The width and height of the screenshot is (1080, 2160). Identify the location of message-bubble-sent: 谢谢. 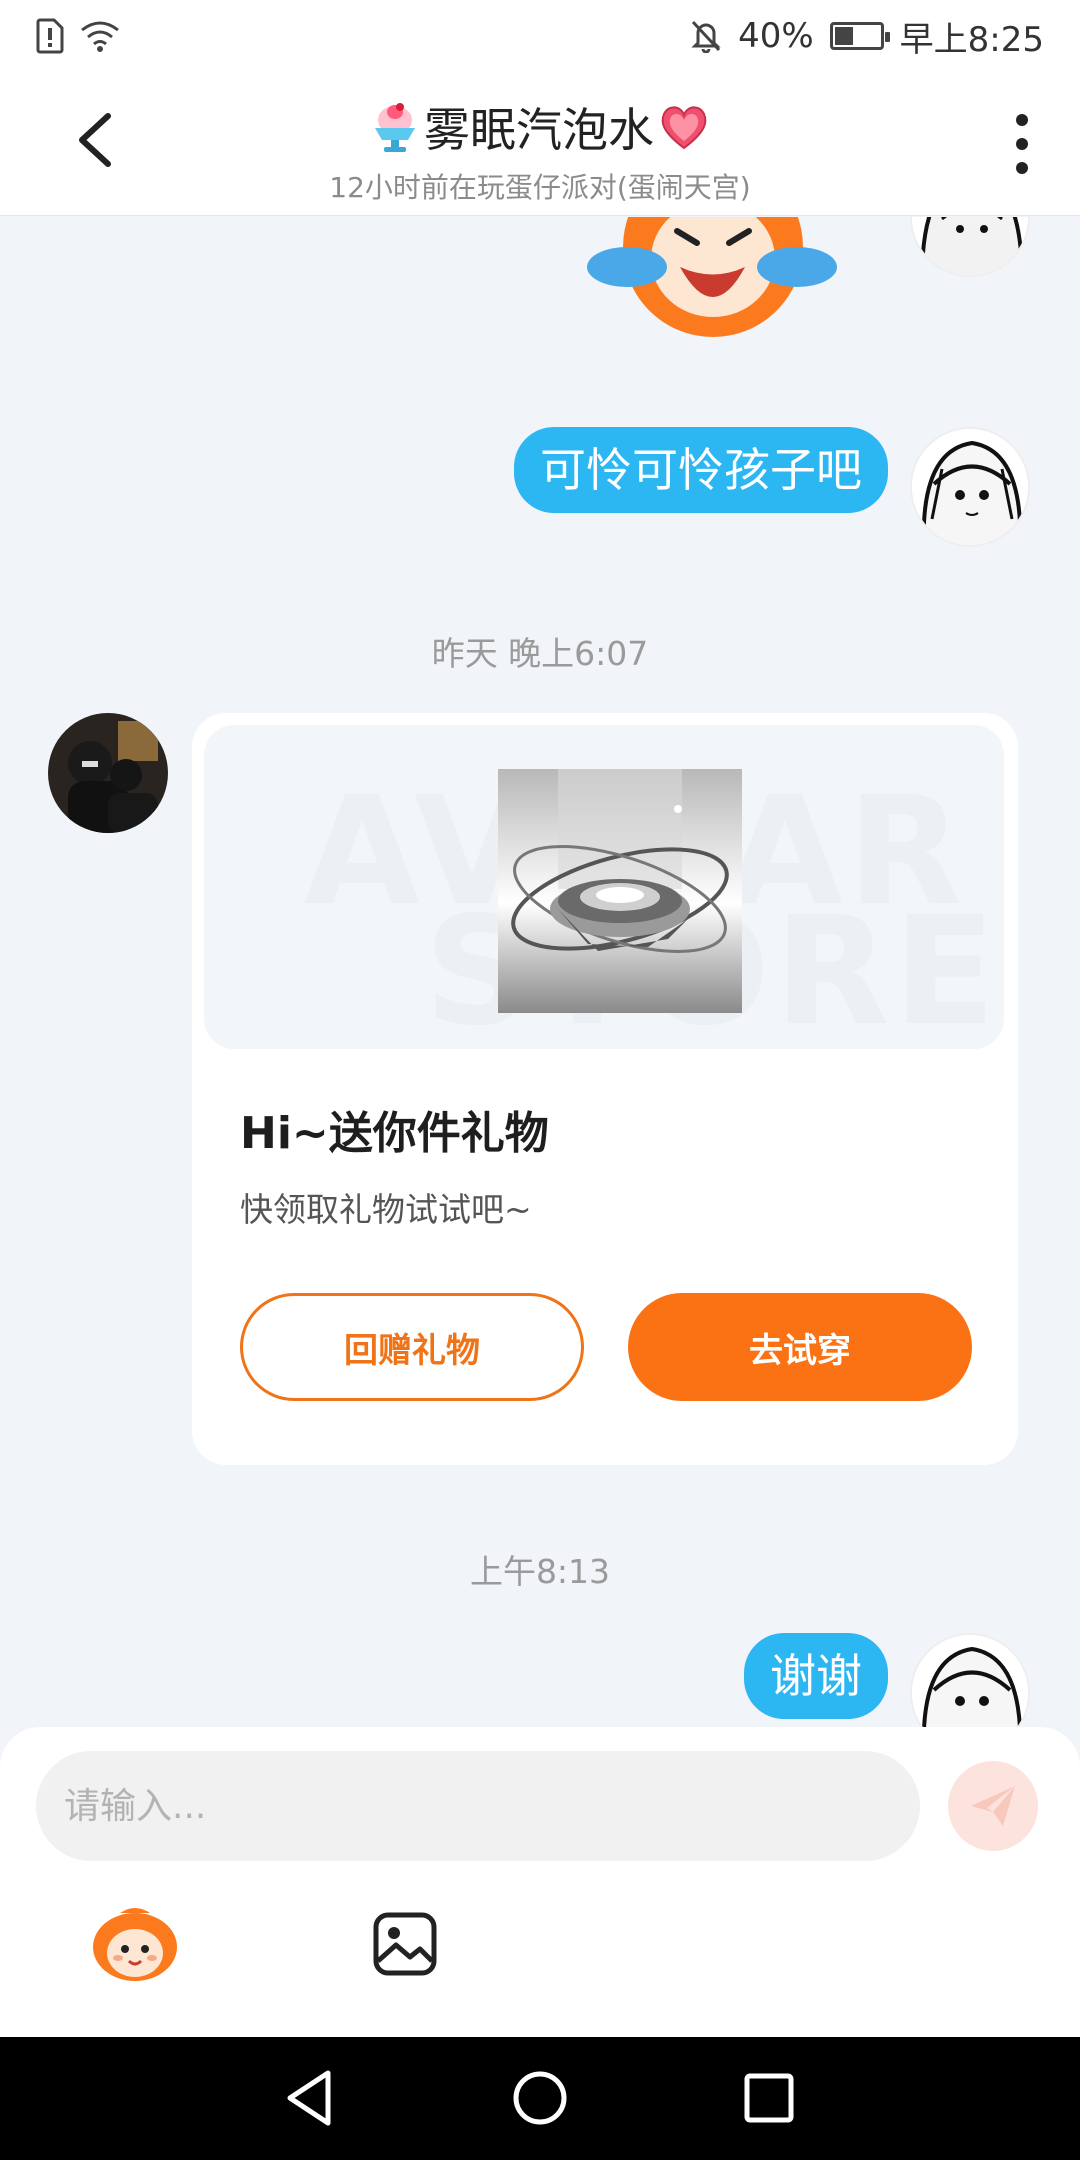
(816, 1676).